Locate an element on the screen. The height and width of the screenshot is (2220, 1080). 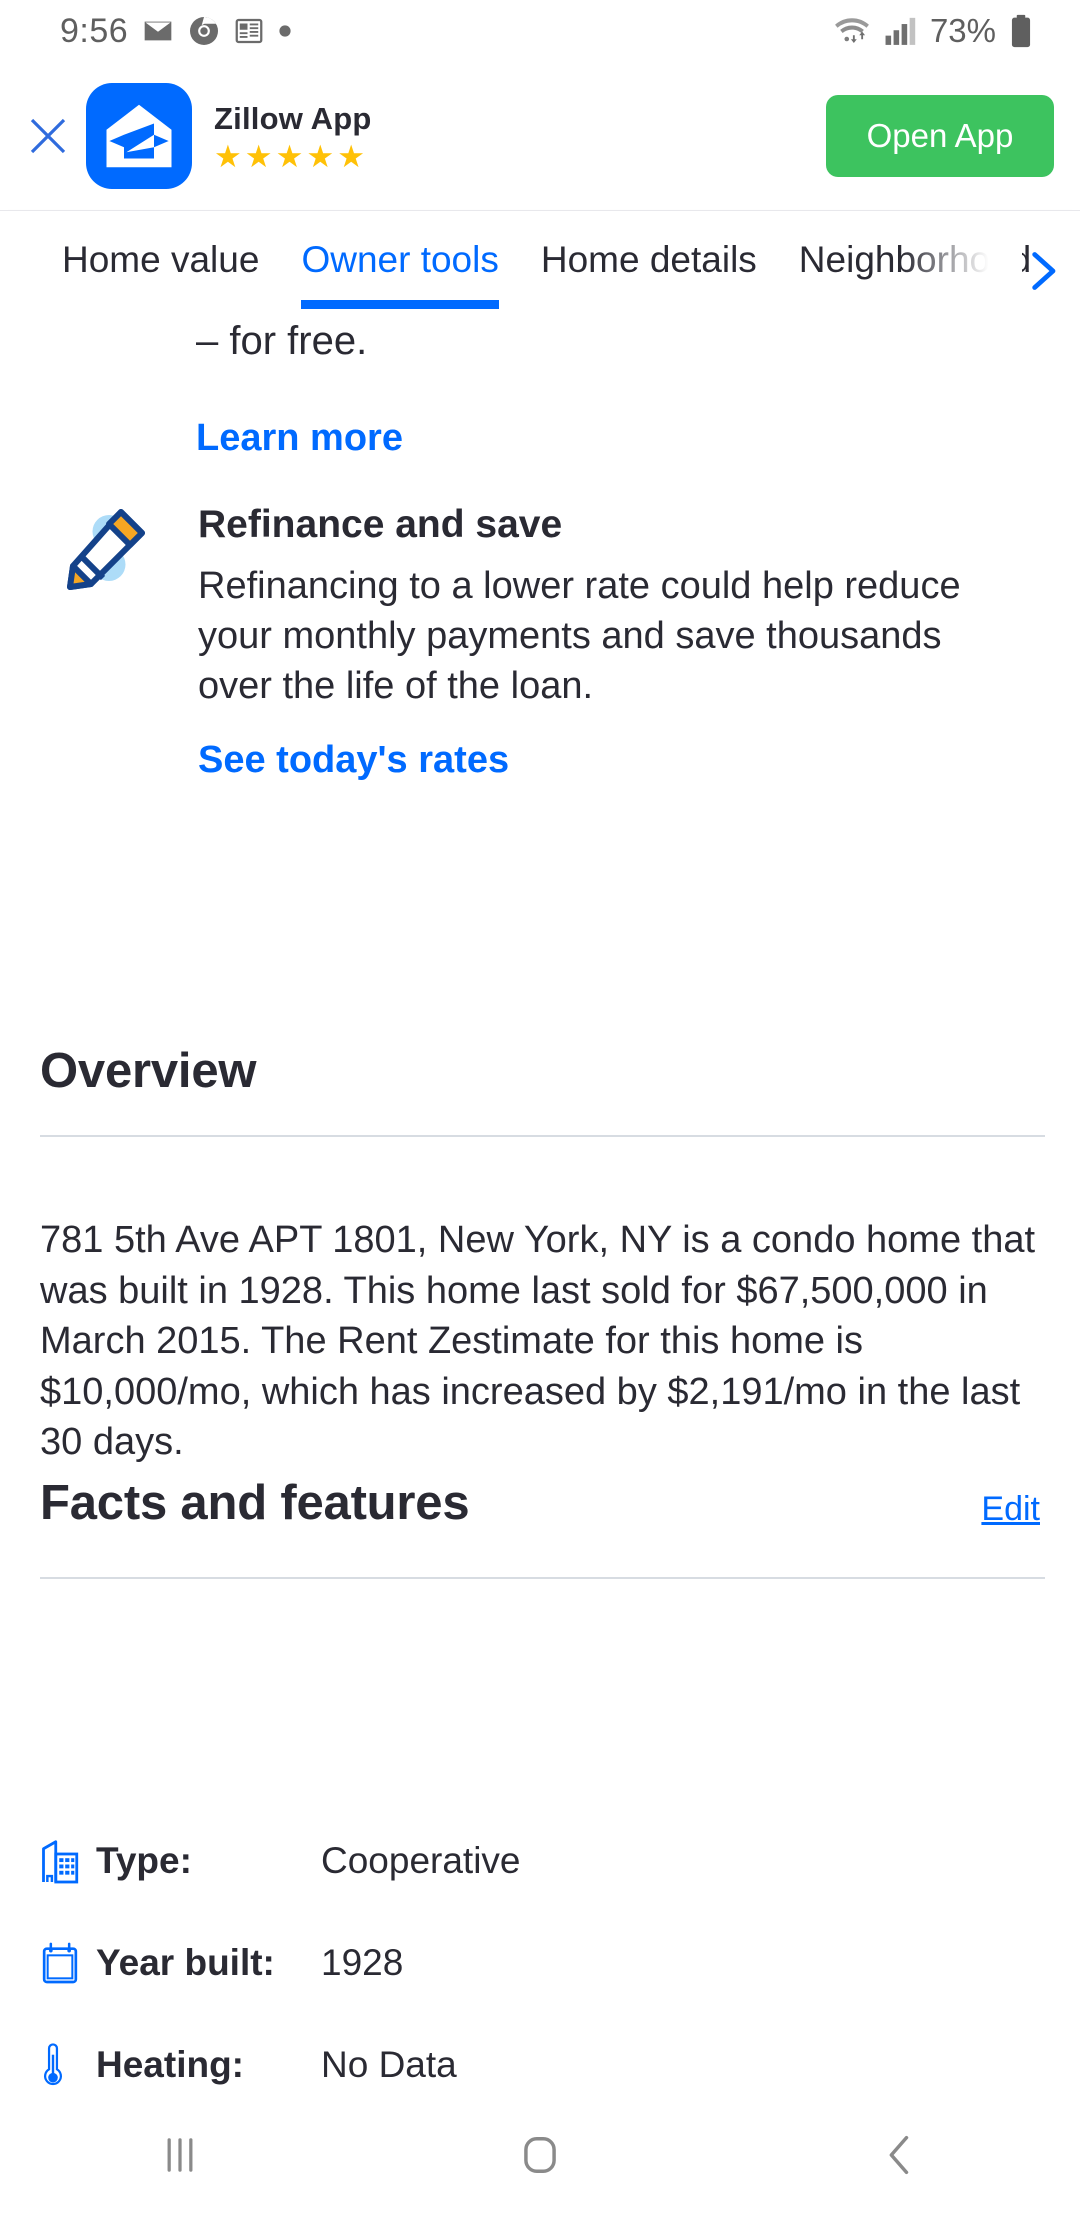
fact-value: Cooperative is located at coordinates (421, 1860).